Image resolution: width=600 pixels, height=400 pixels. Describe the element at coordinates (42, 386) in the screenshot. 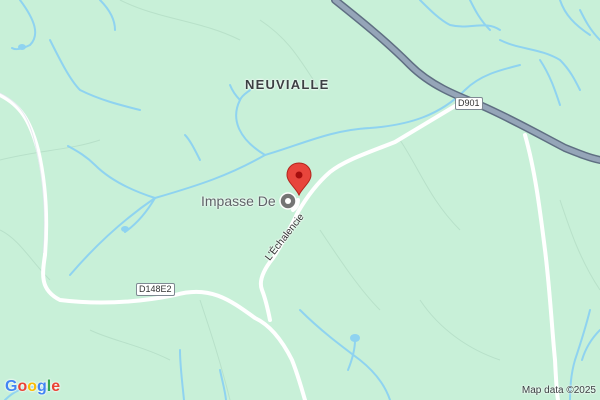

I see `logo-letter: g` at that location.